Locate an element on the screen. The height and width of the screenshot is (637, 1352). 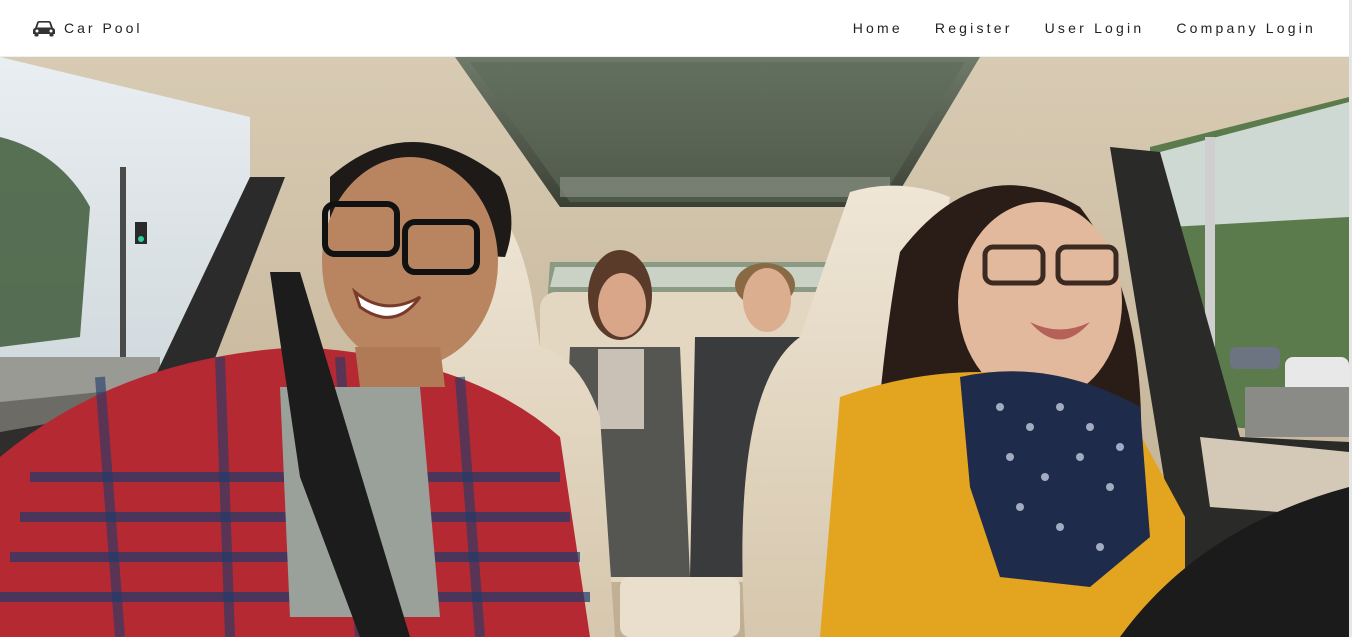
brand: Car Pool is located at coordinates (87, 28).